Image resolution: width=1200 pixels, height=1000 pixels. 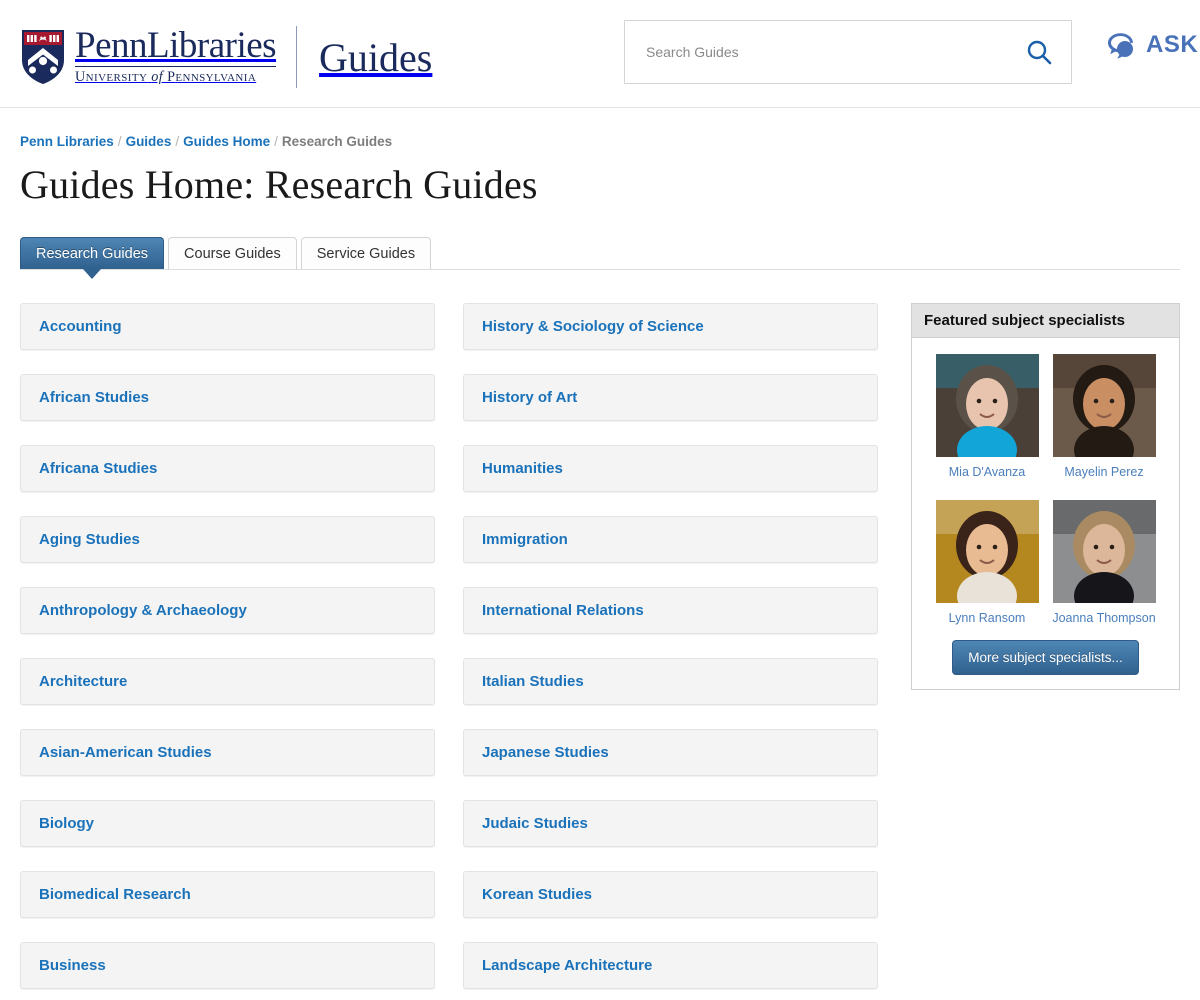 I want to click on ask-button: ASK, so click(x=1151, y=45).